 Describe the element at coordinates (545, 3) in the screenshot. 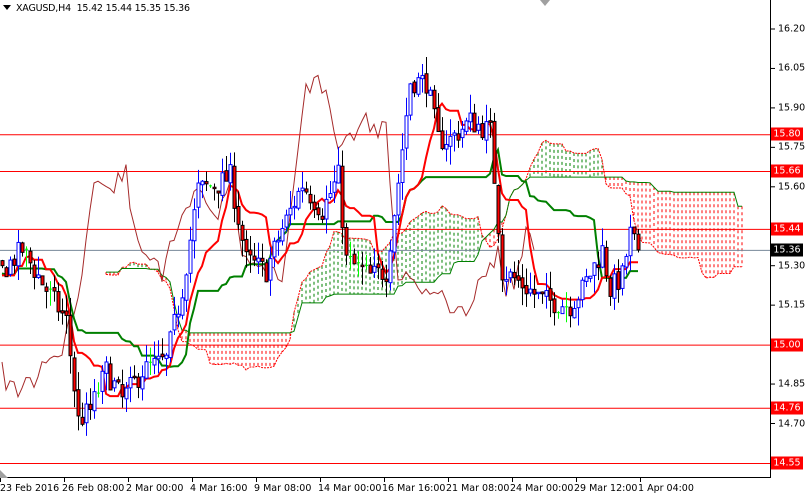

I see `chart-shift-marker-icon` at that location.